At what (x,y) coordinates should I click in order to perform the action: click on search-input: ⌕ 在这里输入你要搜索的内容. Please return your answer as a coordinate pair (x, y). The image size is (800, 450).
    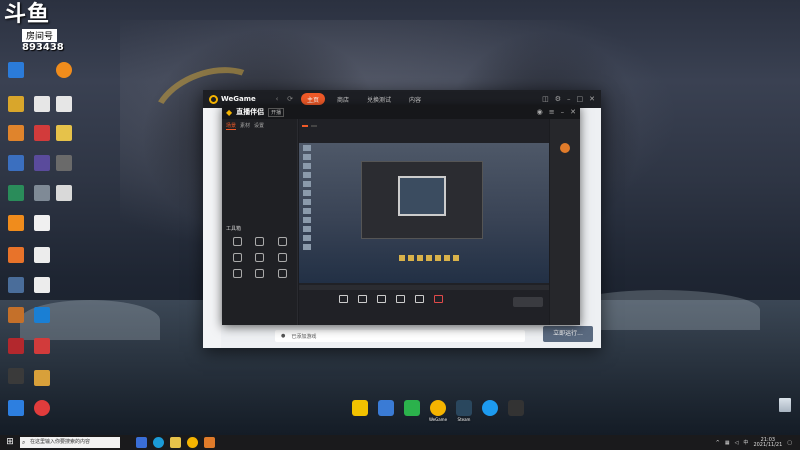
    Looking at the image, I should click on (70, 442).